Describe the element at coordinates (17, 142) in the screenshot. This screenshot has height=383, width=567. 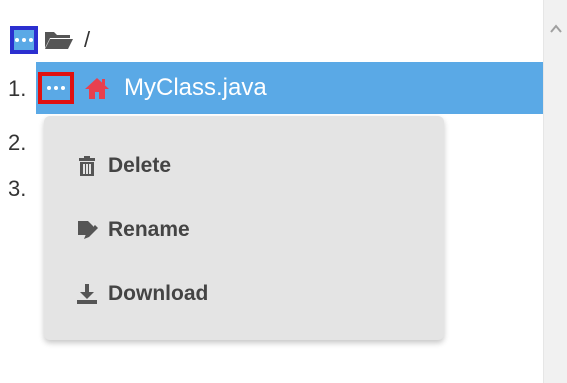
I see `line-number-2: 2.` at that location.